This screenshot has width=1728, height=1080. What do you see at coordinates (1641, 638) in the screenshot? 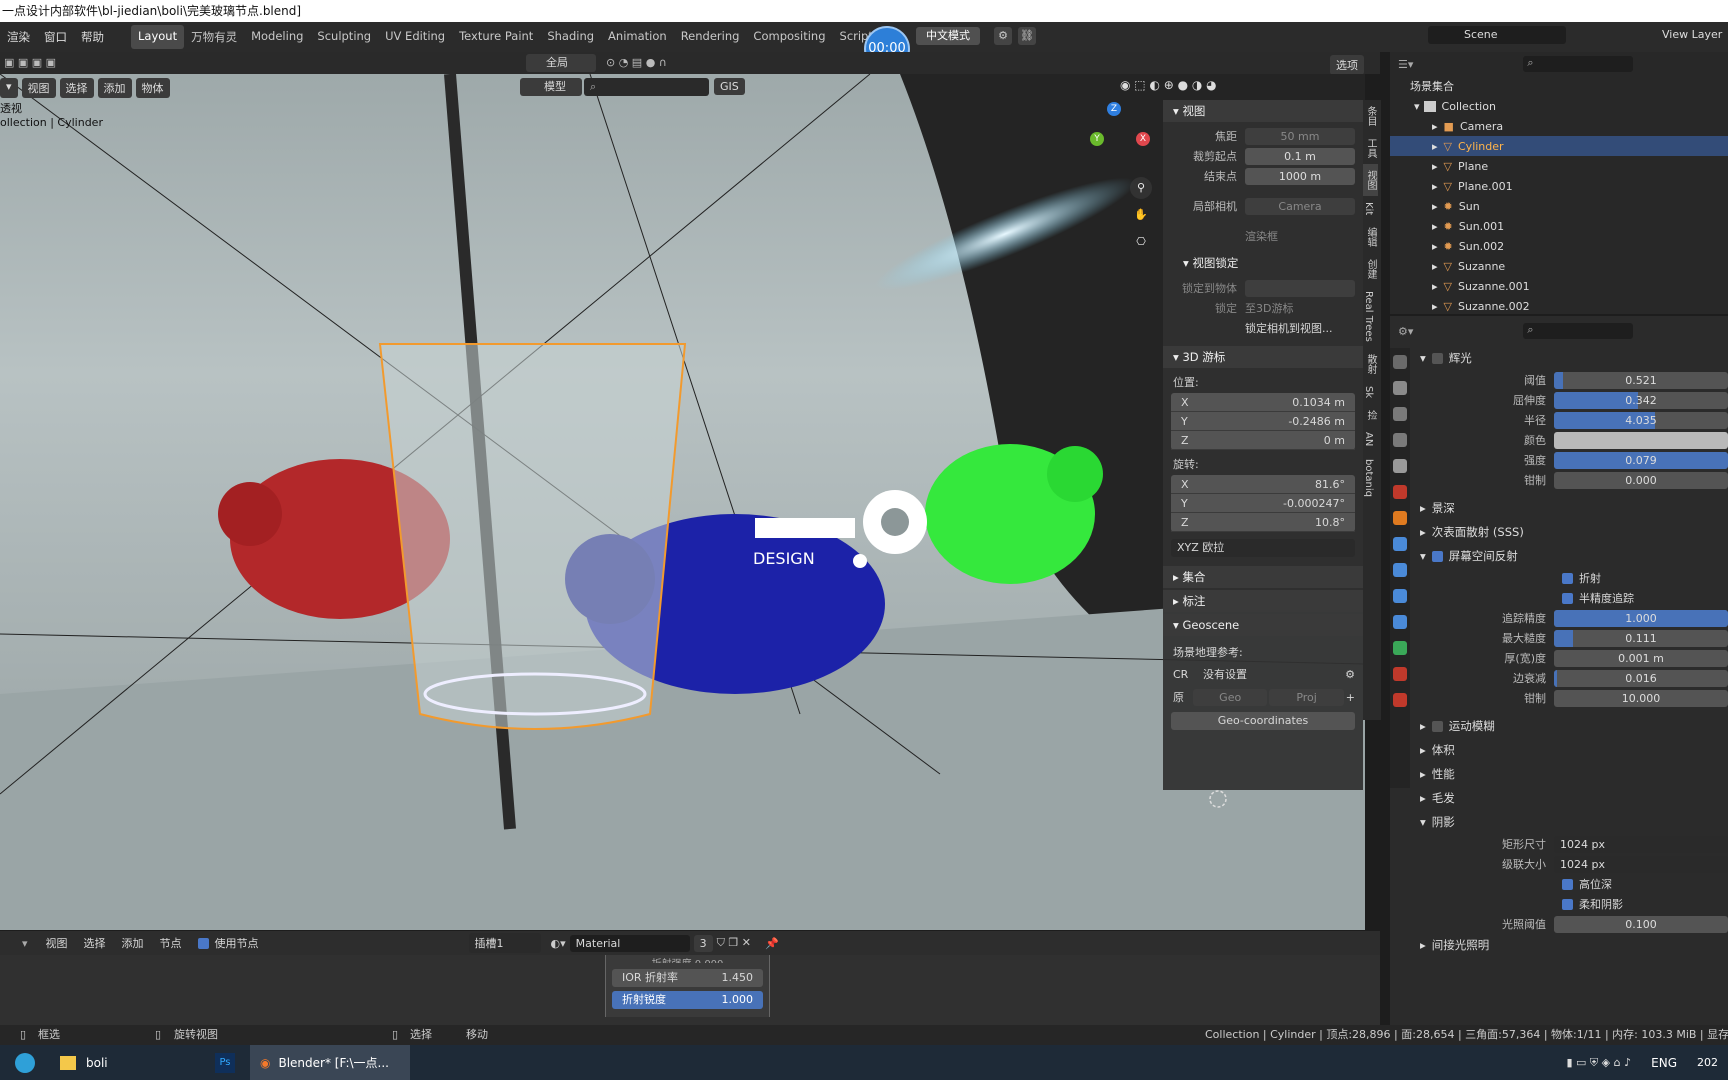
I see `ssr-field: 0.111` at bounding box center [1641, 638].